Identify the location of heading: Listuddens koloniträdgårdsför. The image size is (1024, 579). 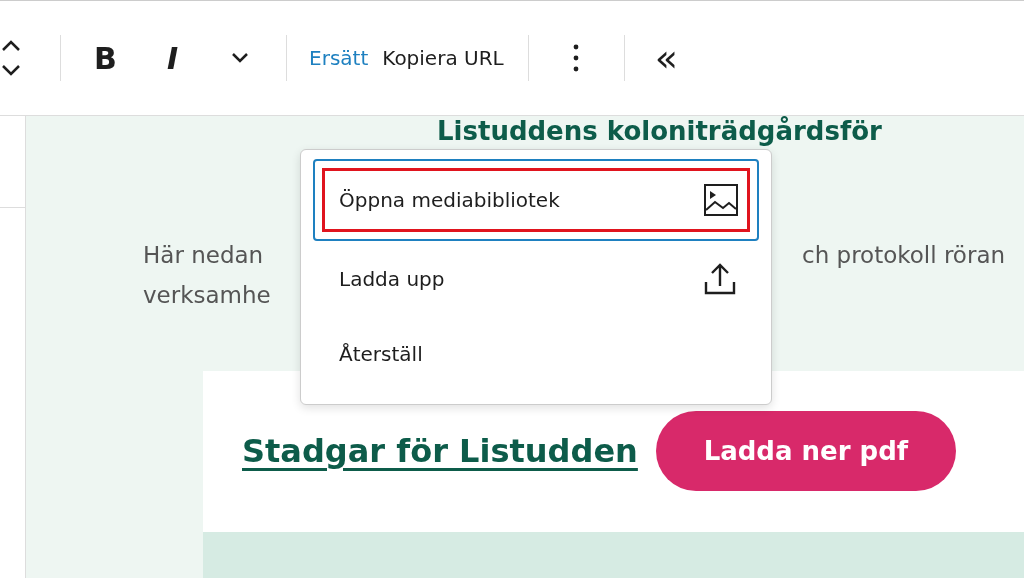
(660, 131).